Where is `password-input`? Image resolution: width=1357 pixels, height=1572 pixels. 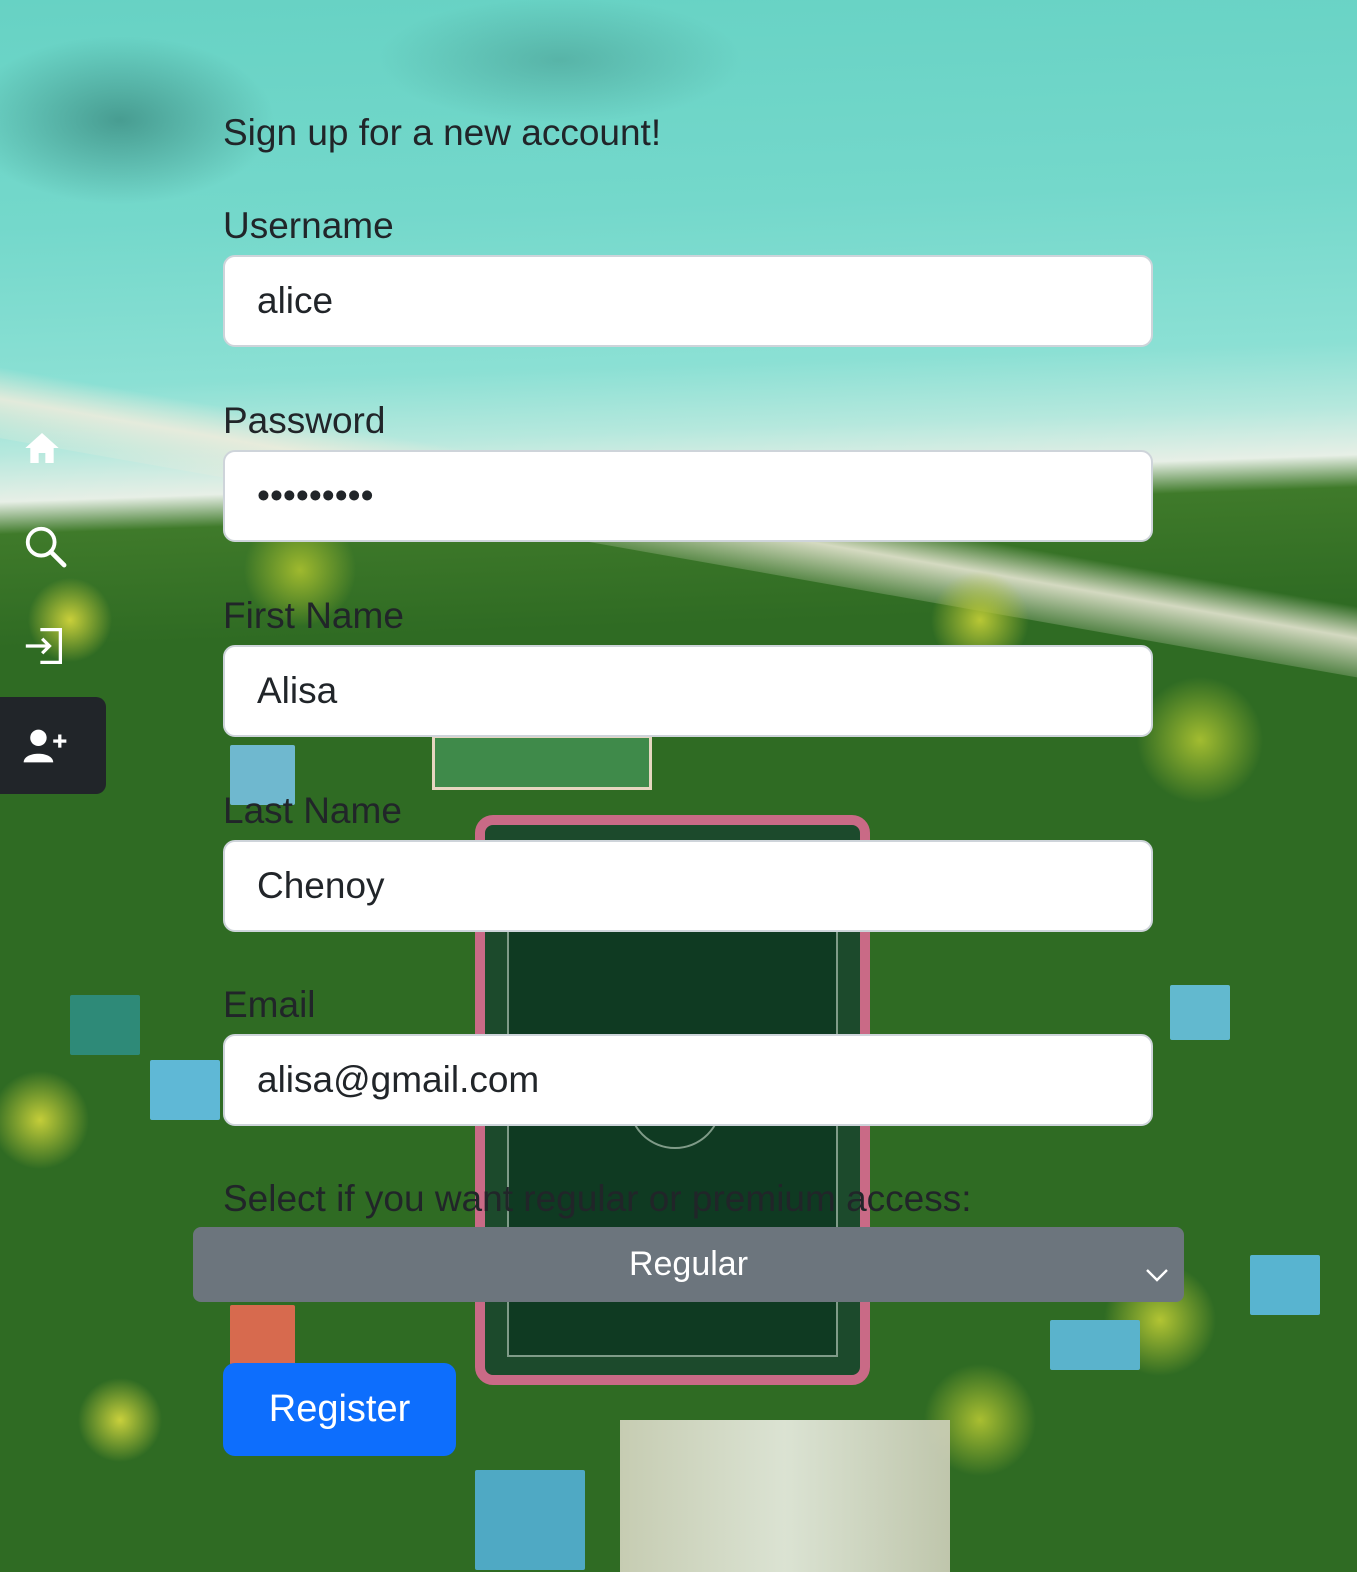
password-input is located at coordinates (688, 496).